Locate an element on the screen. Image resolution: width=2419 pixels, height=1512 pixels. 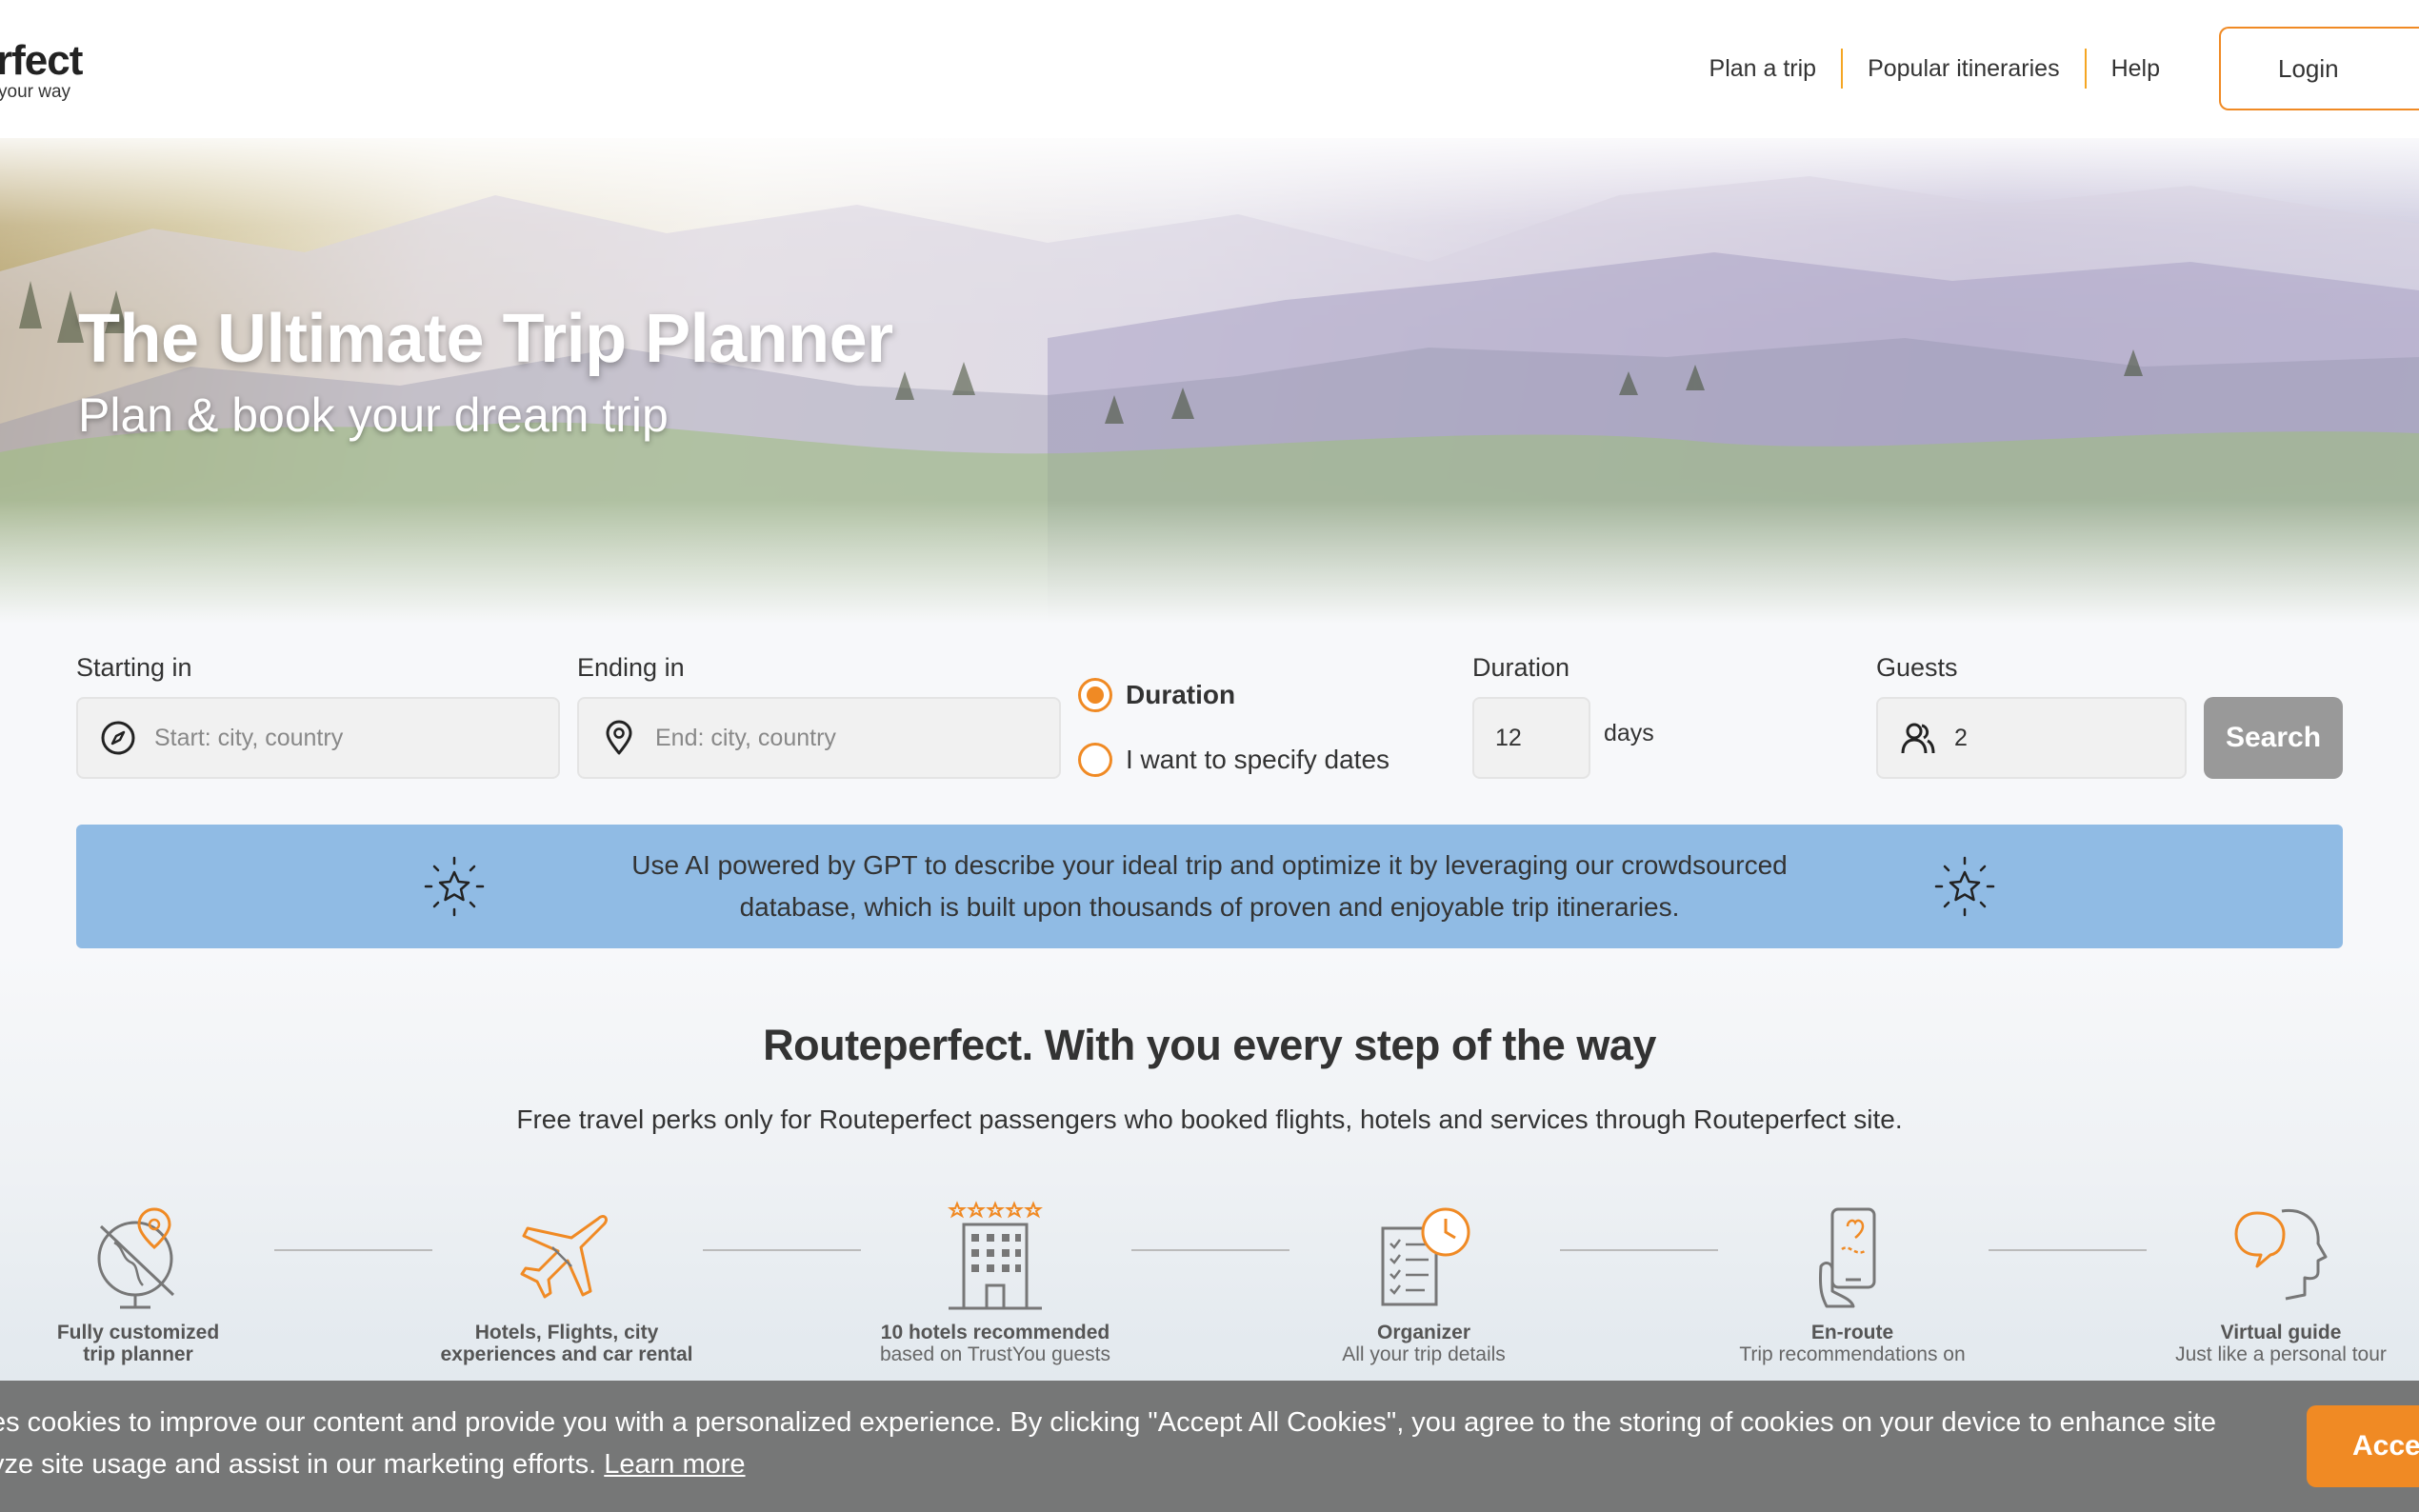
hero-title: The Ultimate Trip Planner is located at coordinates (485, 339).